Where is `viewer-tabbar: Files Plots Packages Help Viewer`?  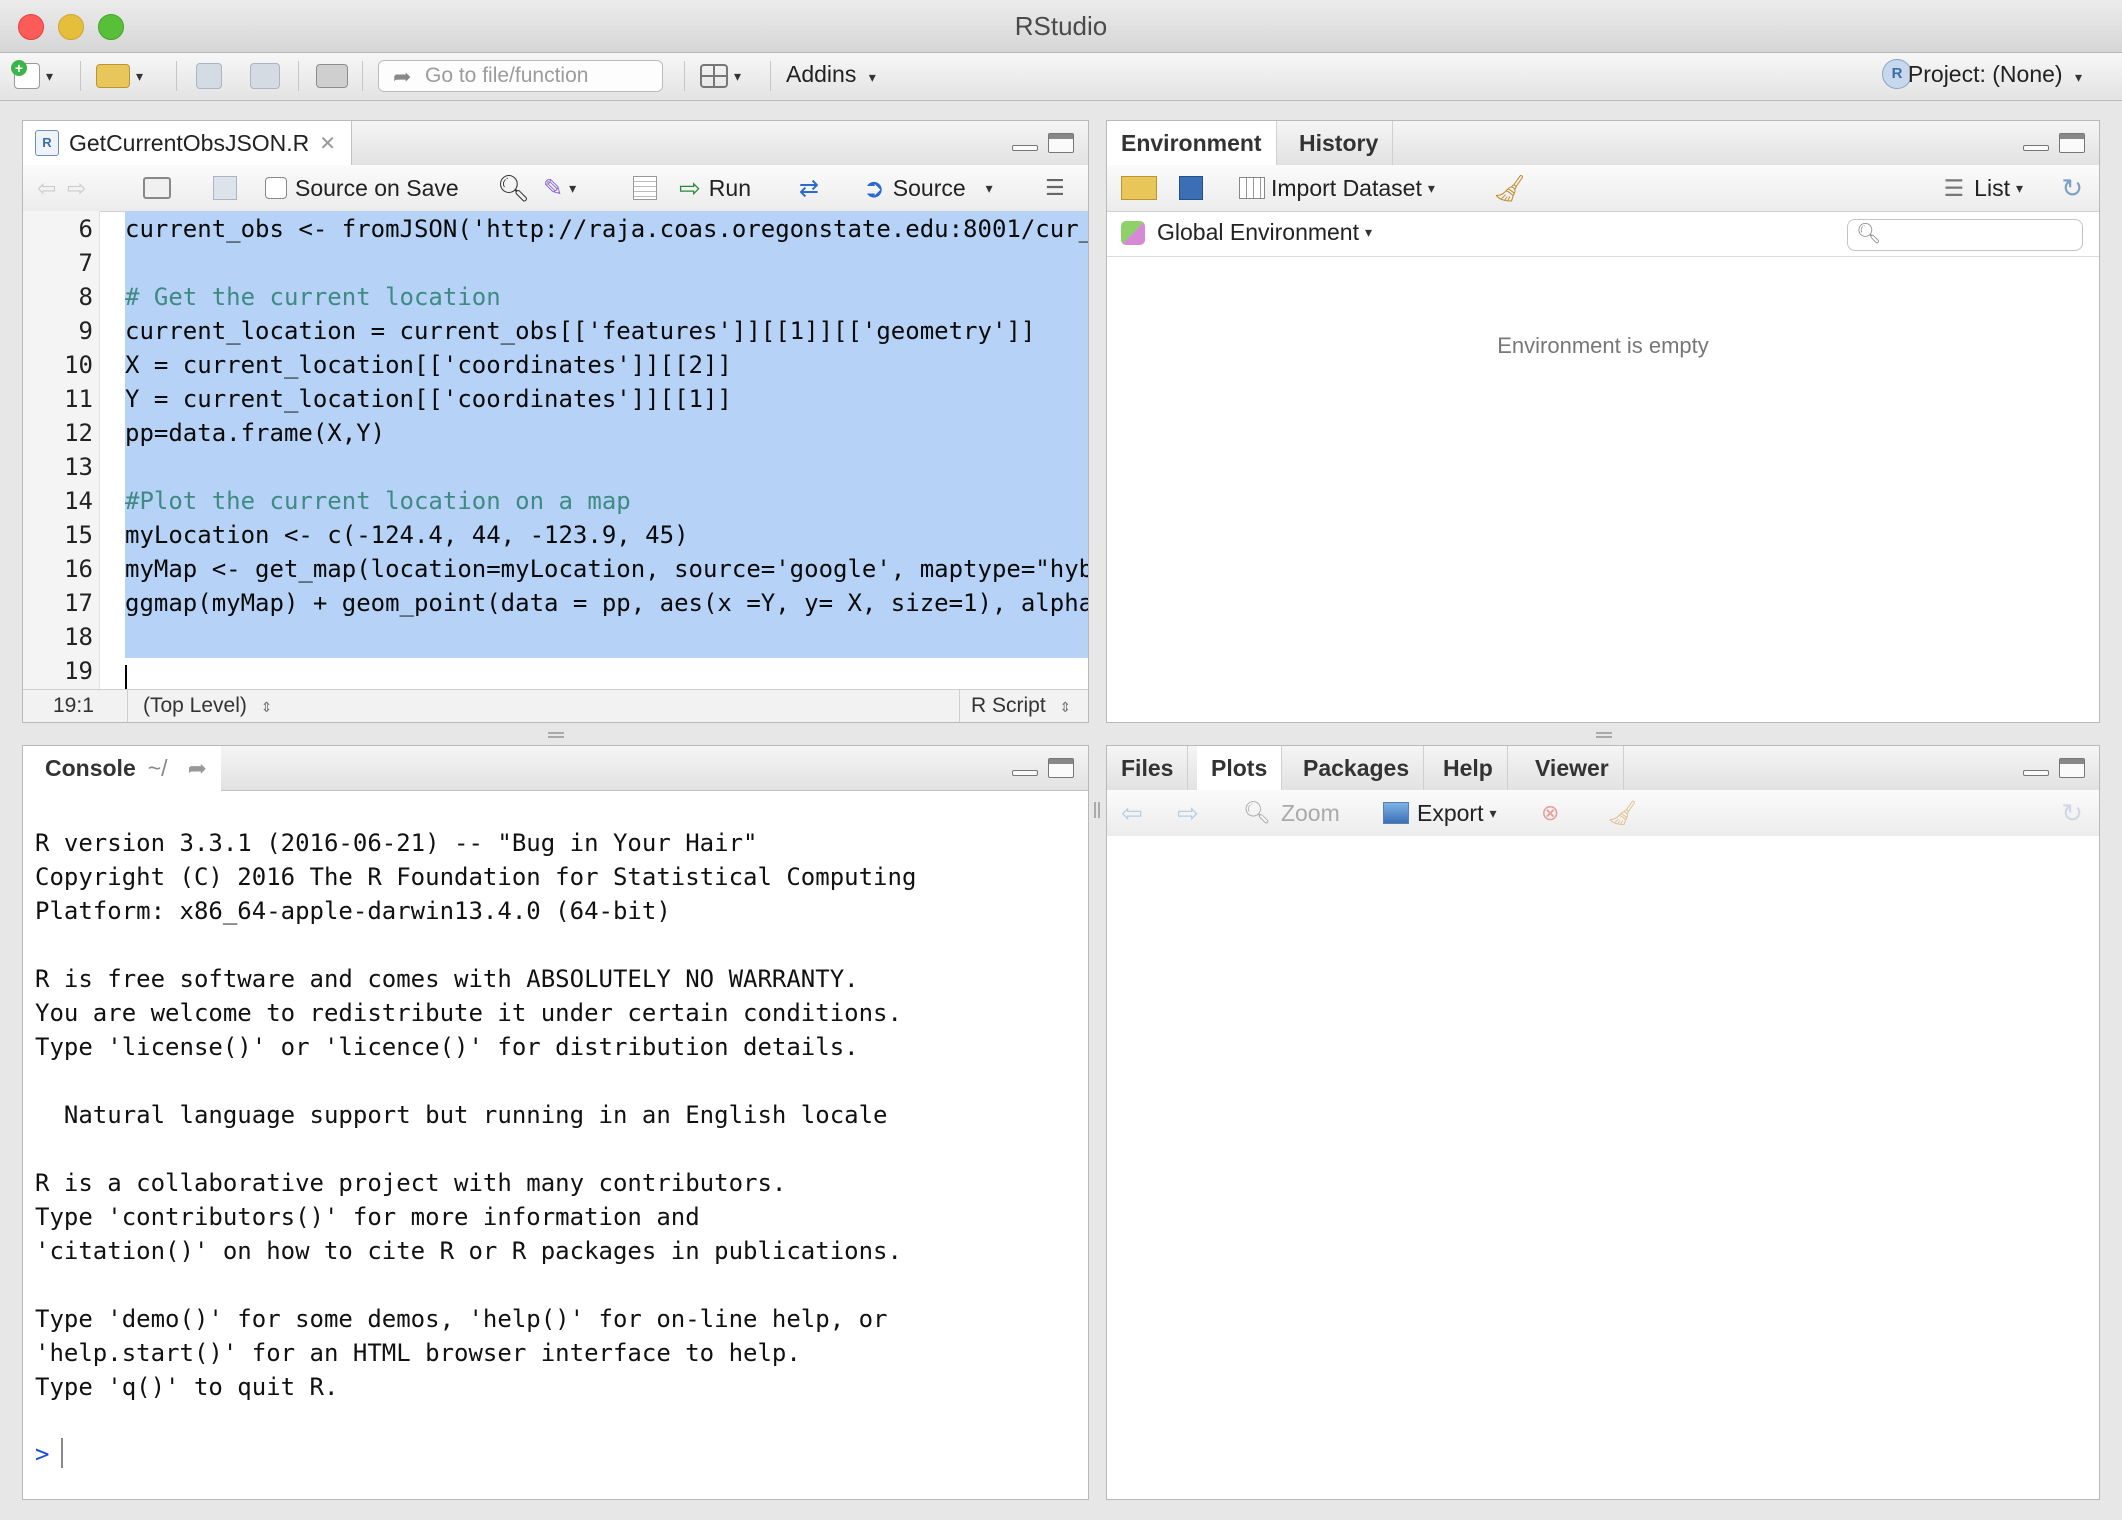 viewer-tabbar: Files Plots Packages Help Viewer is located at coordinates (1603, 768).